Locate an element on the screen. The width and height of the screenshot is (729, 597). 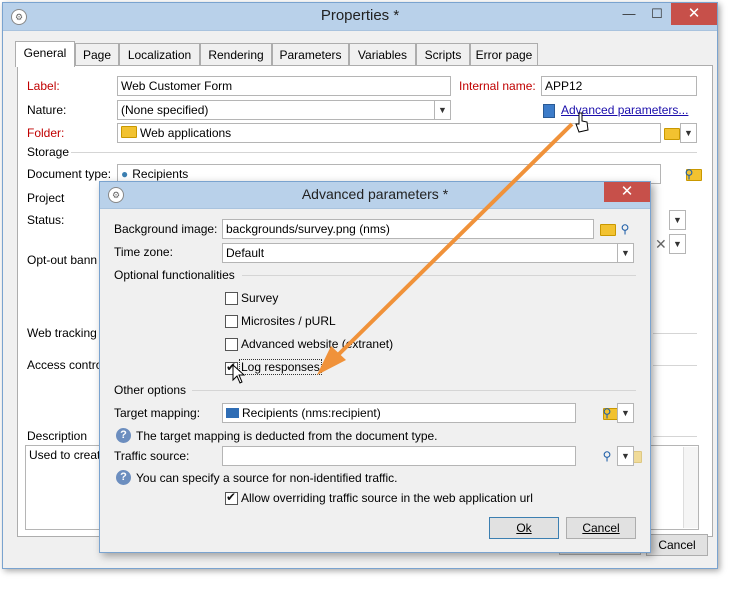
status-label: Status: is located at coordinates (46, 220).